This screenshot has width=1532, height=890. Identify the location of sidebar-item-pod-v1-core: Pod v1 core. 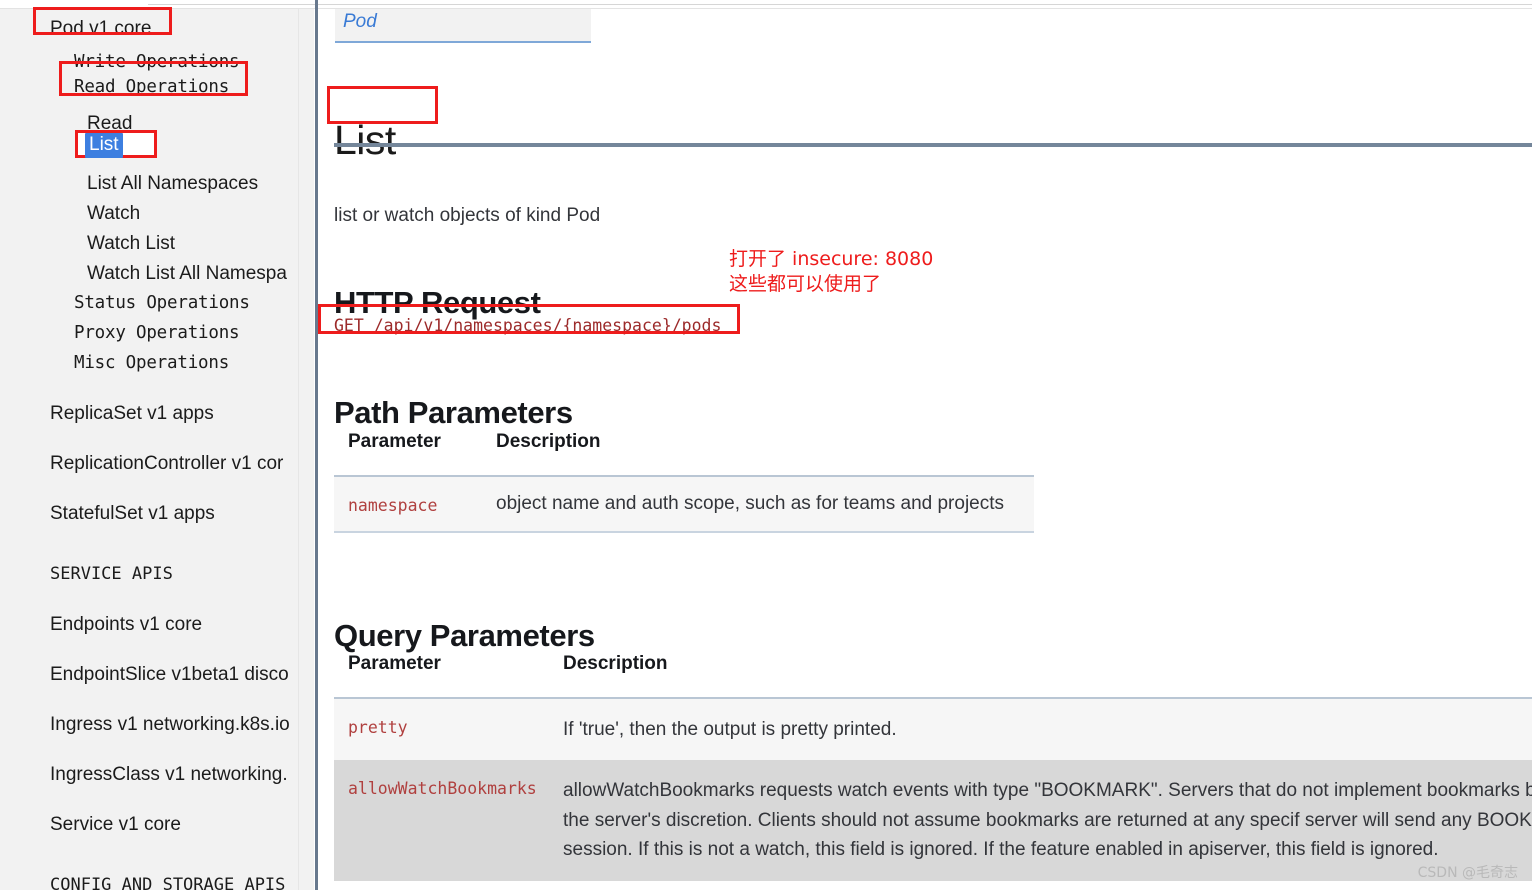
(100, 28).